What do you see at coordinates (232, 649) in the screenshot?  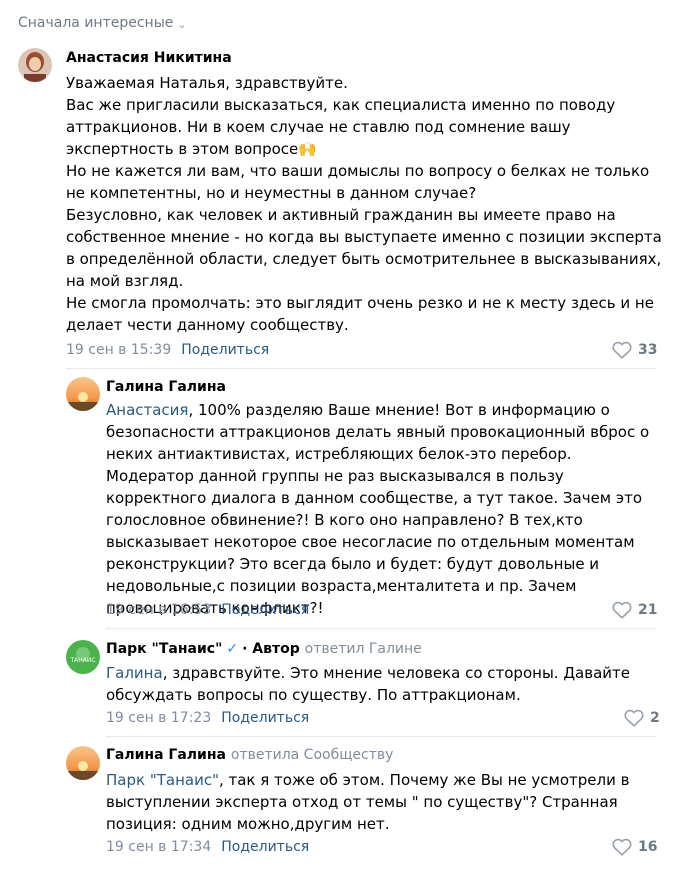 I see `verified-icon: ✓` at bounding box center [232, 649].